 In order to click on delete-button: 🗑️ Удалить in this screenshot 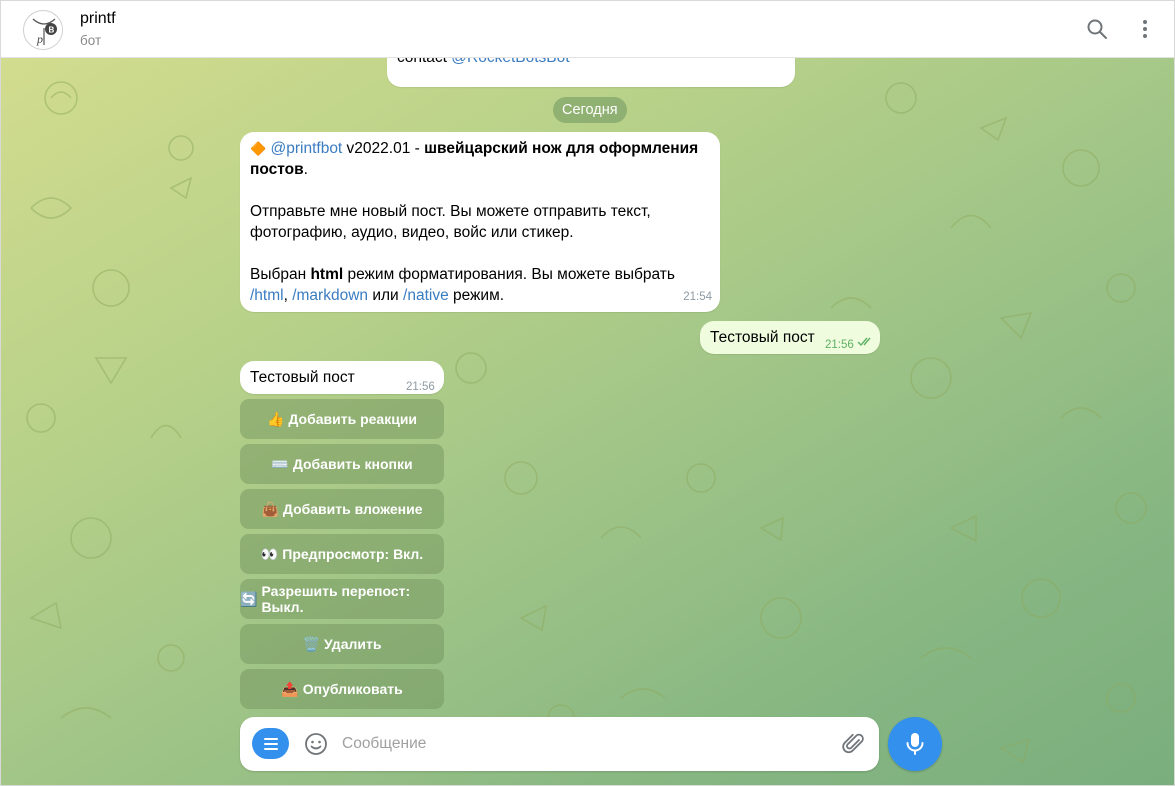, I will do `click(342, 644)`.